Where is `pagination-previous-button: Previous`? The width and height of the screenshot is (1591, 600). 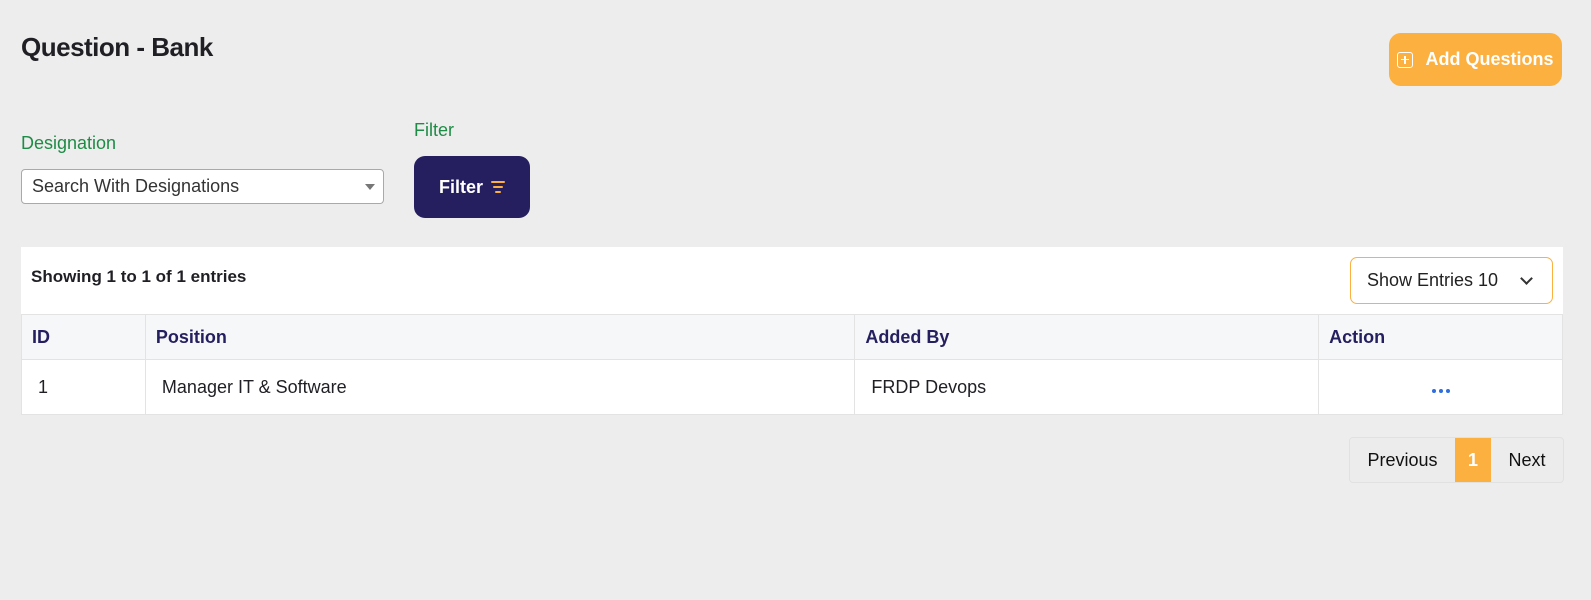
pagination-previous-button: Previous is located at coordinates (1402, 460).